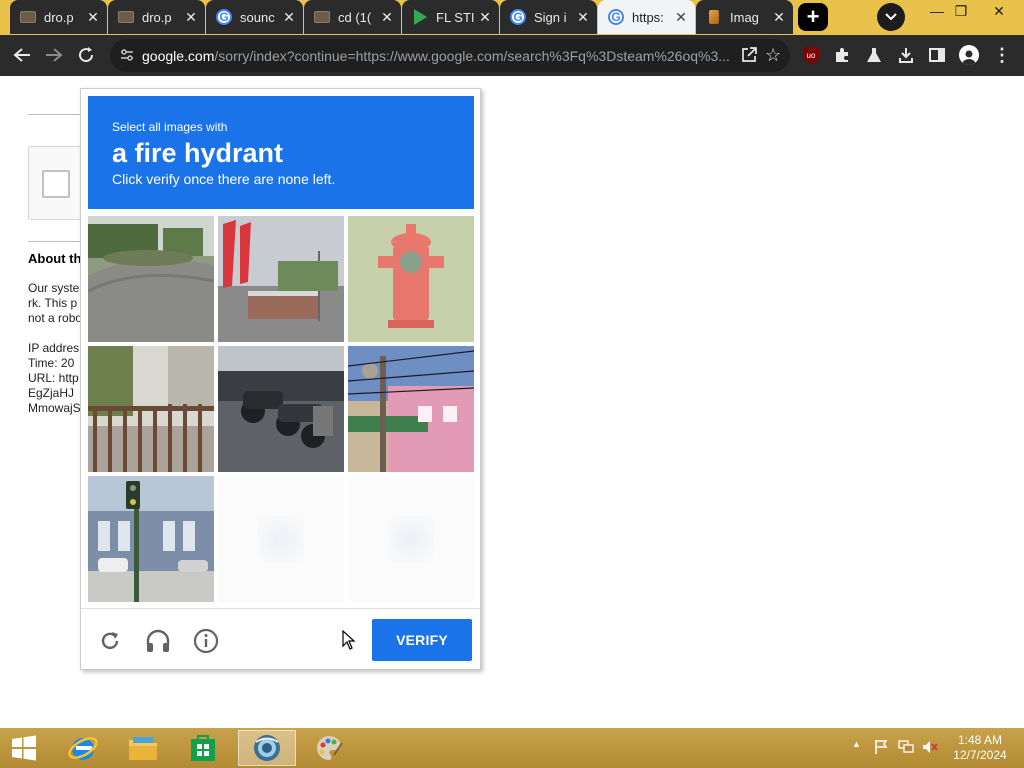 The width and height of the screenshot is (1024, 768). I want to click on recaptcha-widget, so click(58, 183).